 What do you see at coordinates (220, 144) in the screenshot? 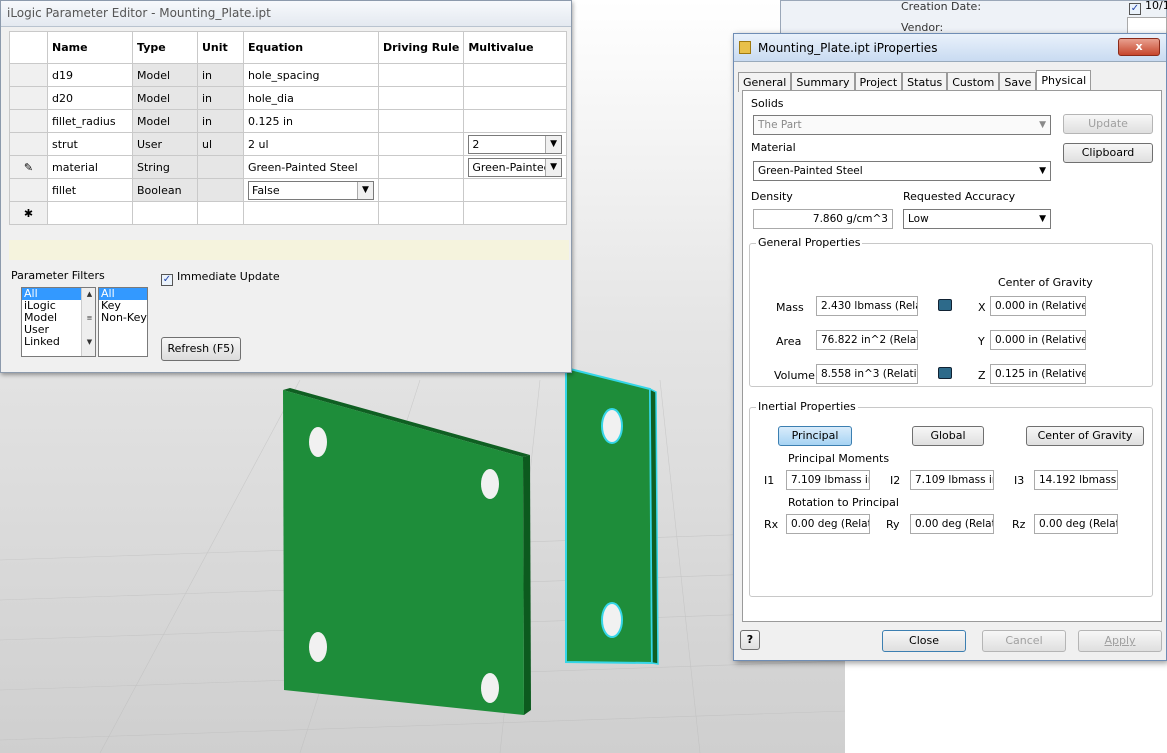
I see `param-unit: ul` at bounding box center [220, 144].